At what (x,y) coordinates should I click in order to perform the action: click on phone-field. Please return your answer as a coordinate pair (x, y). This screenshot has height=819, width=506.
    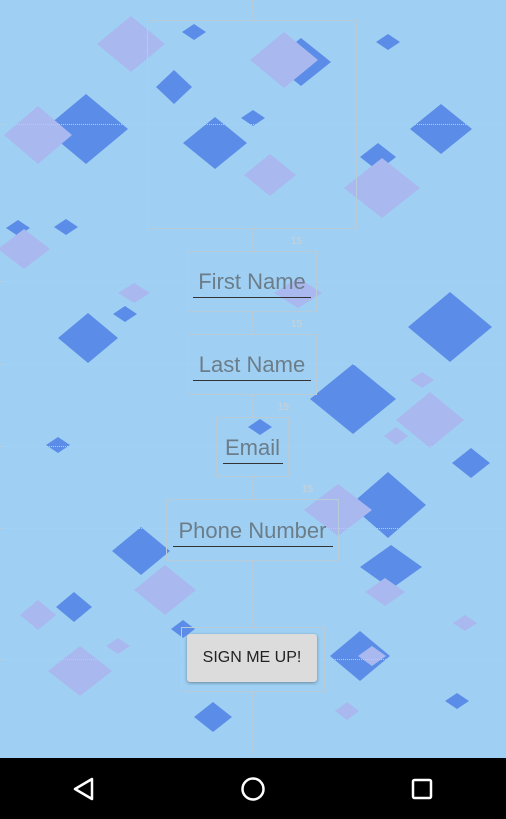
    Looking at the image, I should click on (252, 530).